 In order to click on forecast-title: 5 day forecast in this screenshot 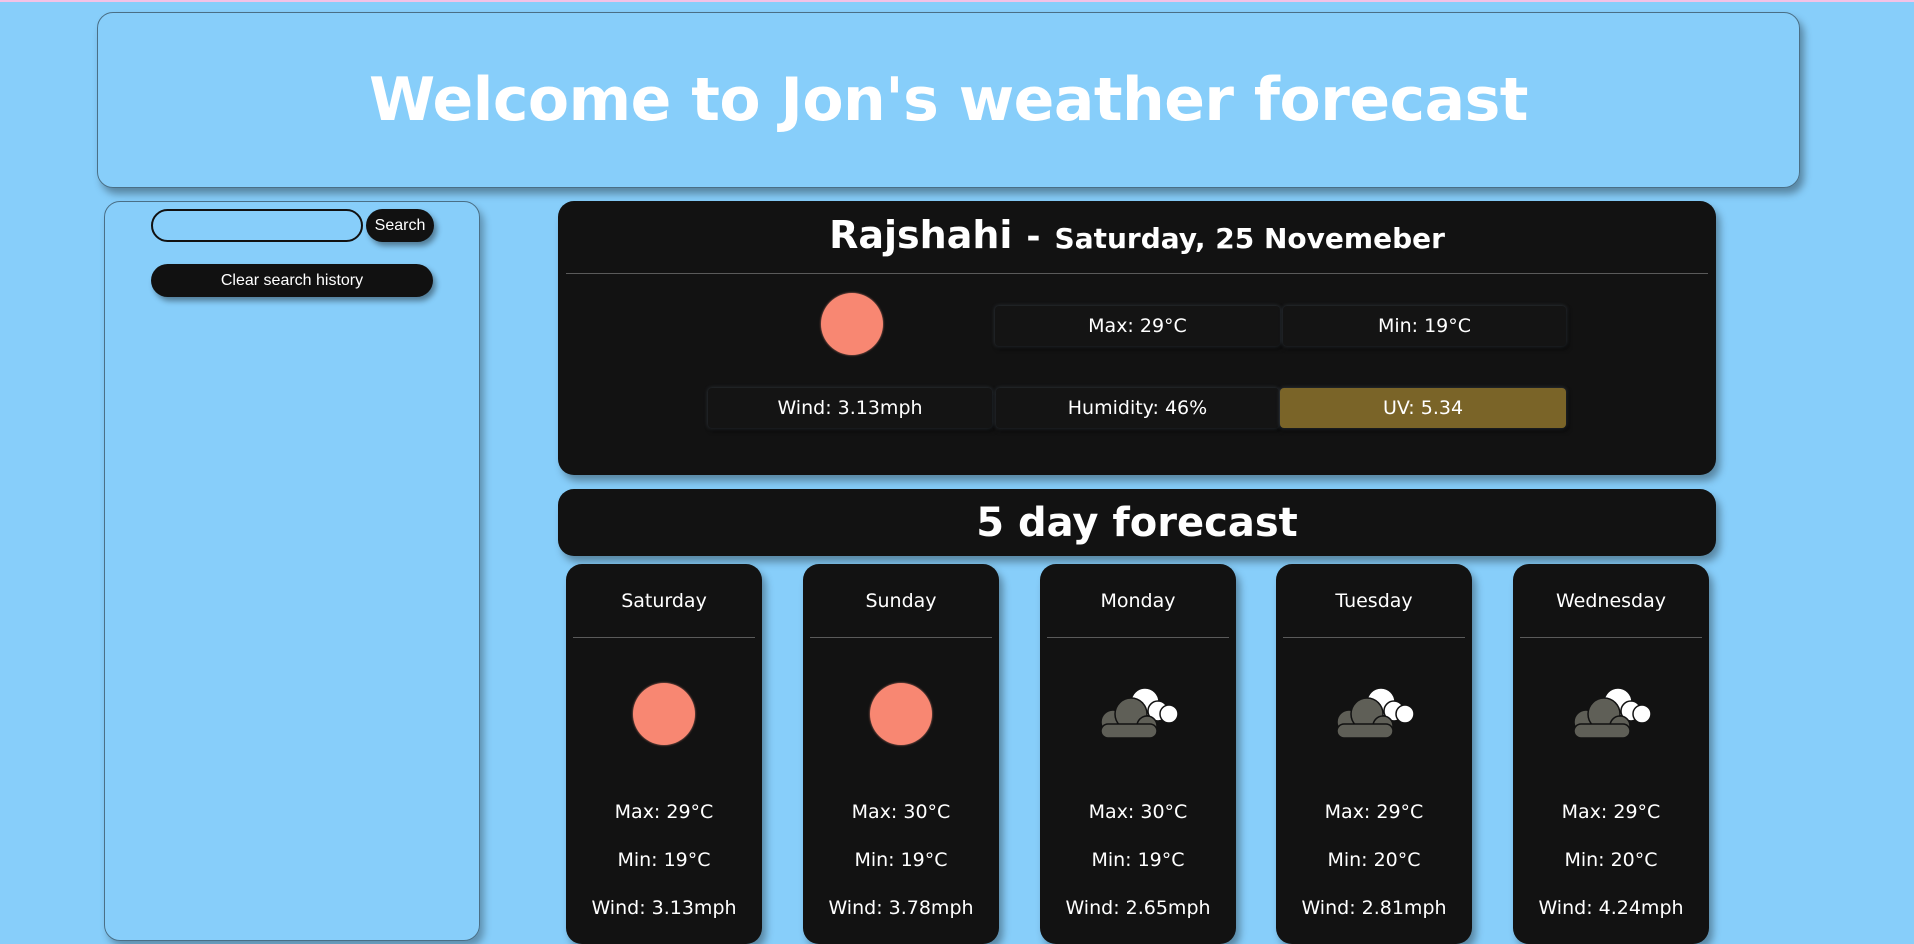, I will do `click(1137, 522)`.